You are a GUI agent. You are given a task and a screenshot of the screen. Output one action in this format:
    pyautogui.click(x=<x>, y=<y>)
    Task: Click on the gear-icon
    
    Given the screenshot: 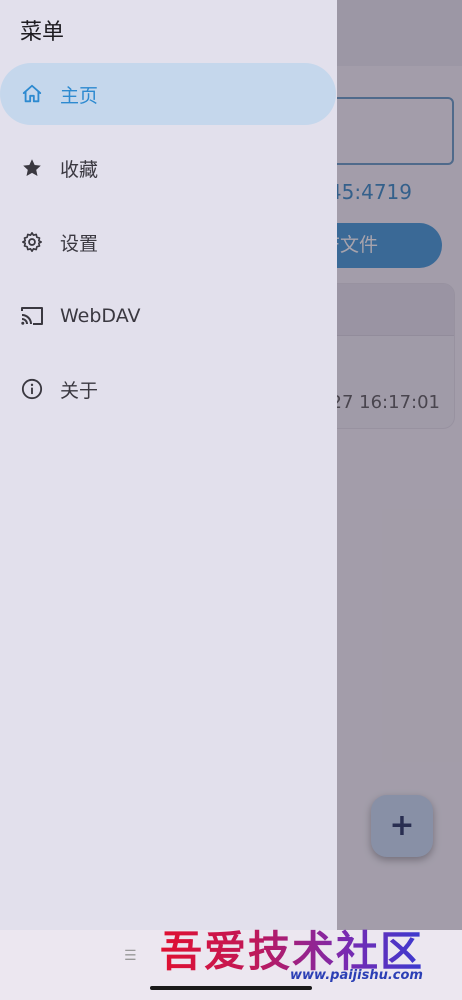 What is the action you would take?
    pyautogui.click(x=32, y=242)
    